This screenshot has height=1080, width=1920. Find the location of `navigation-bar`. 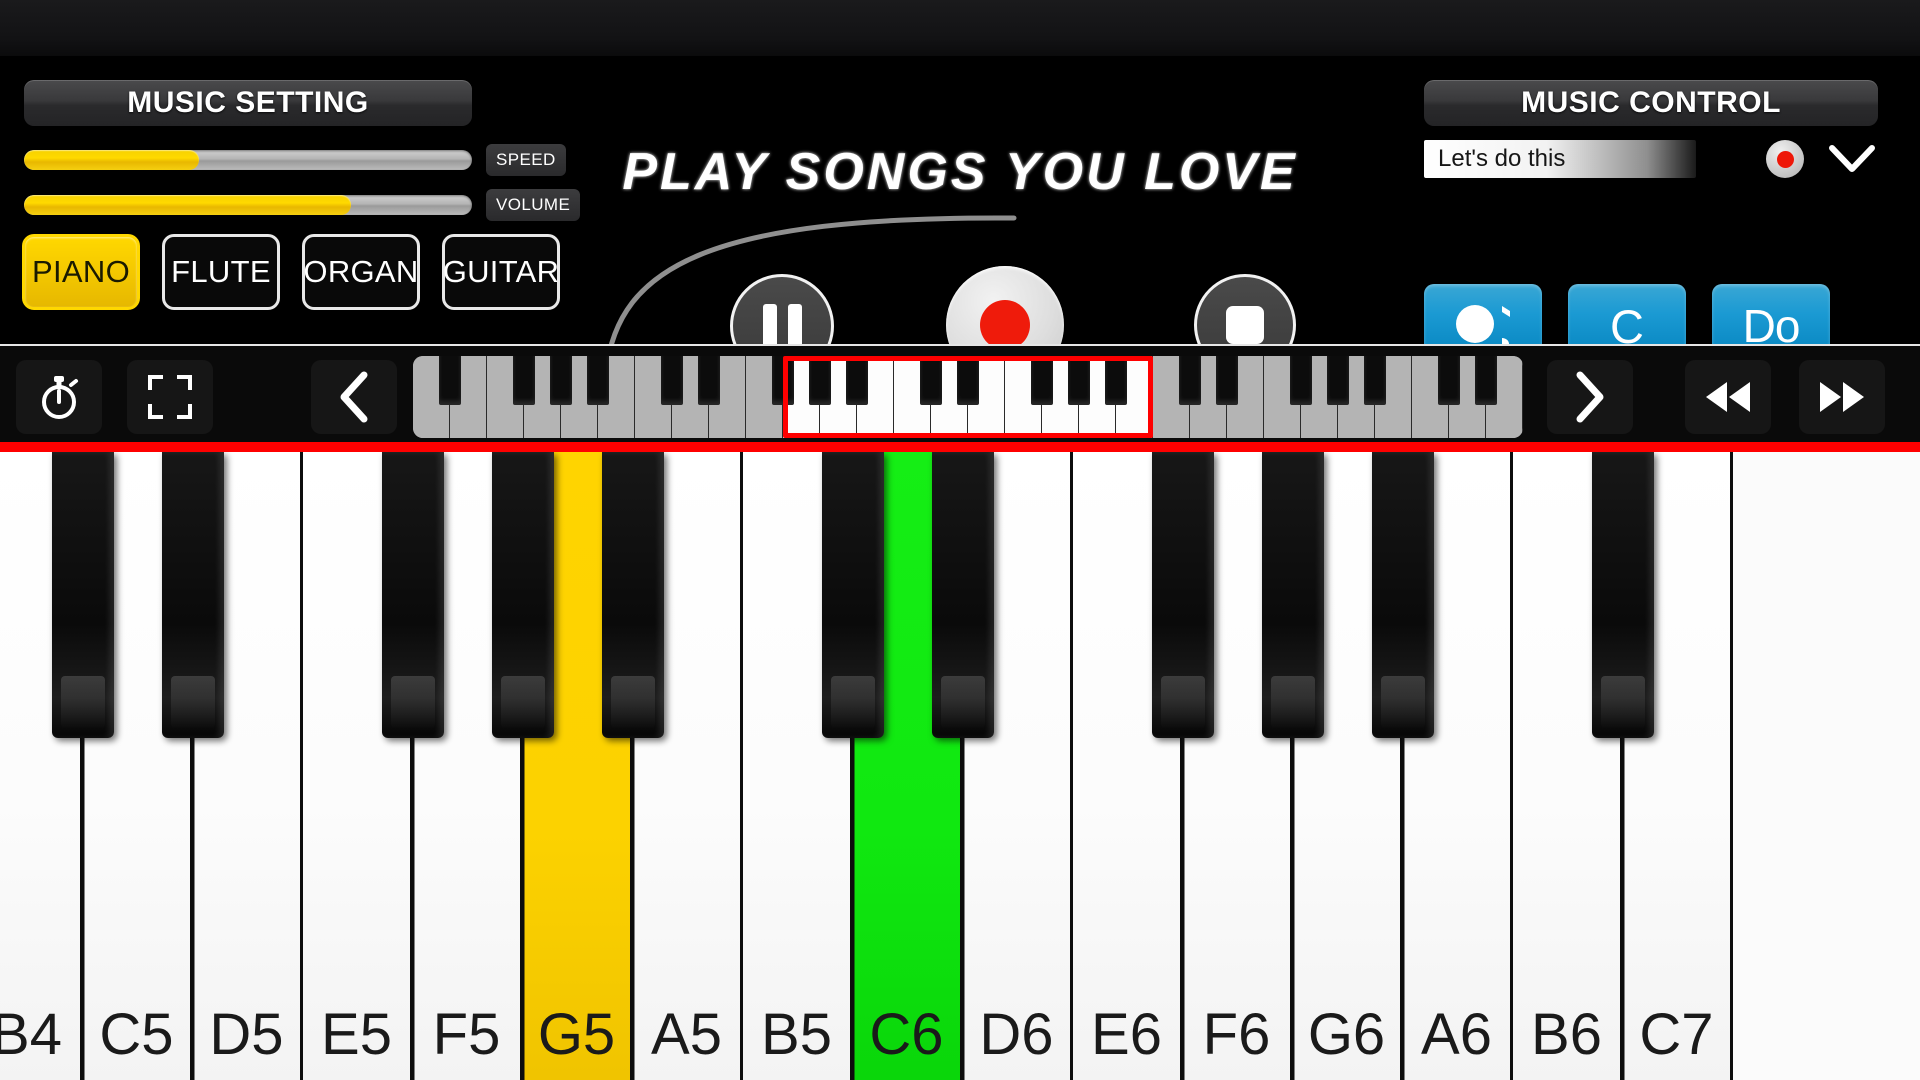

navigation-bar is located at coordinates (960, 396).